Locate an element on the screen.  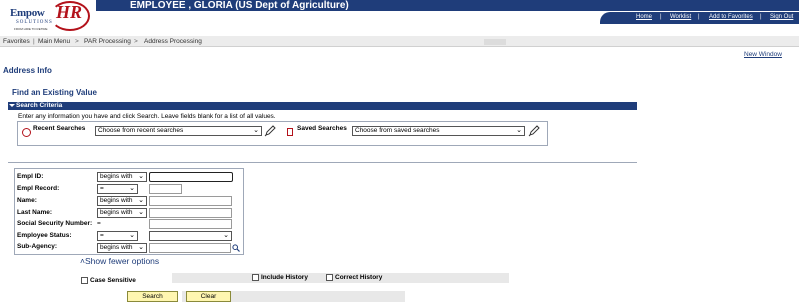
empl-id-input is located at coordinates (191, 177).